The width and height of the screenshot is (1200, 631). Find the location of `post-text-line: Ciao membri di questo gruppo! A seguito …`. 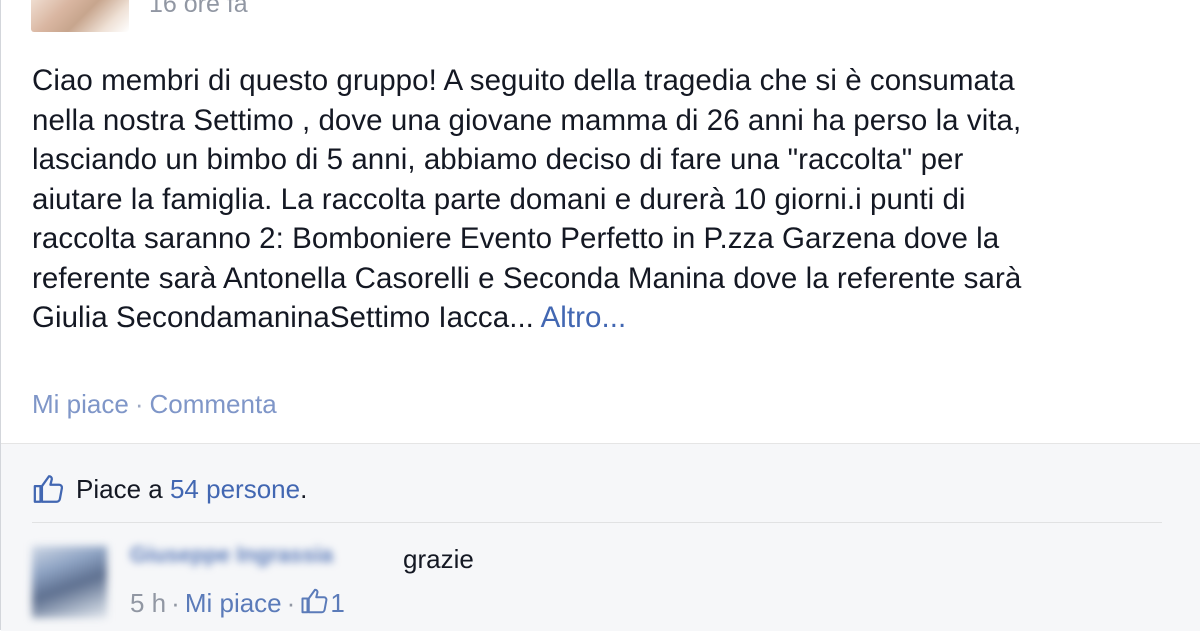

post-text-line: Ciao membri di questo gruppo! A seguito … is located at coordinates (523, 80).